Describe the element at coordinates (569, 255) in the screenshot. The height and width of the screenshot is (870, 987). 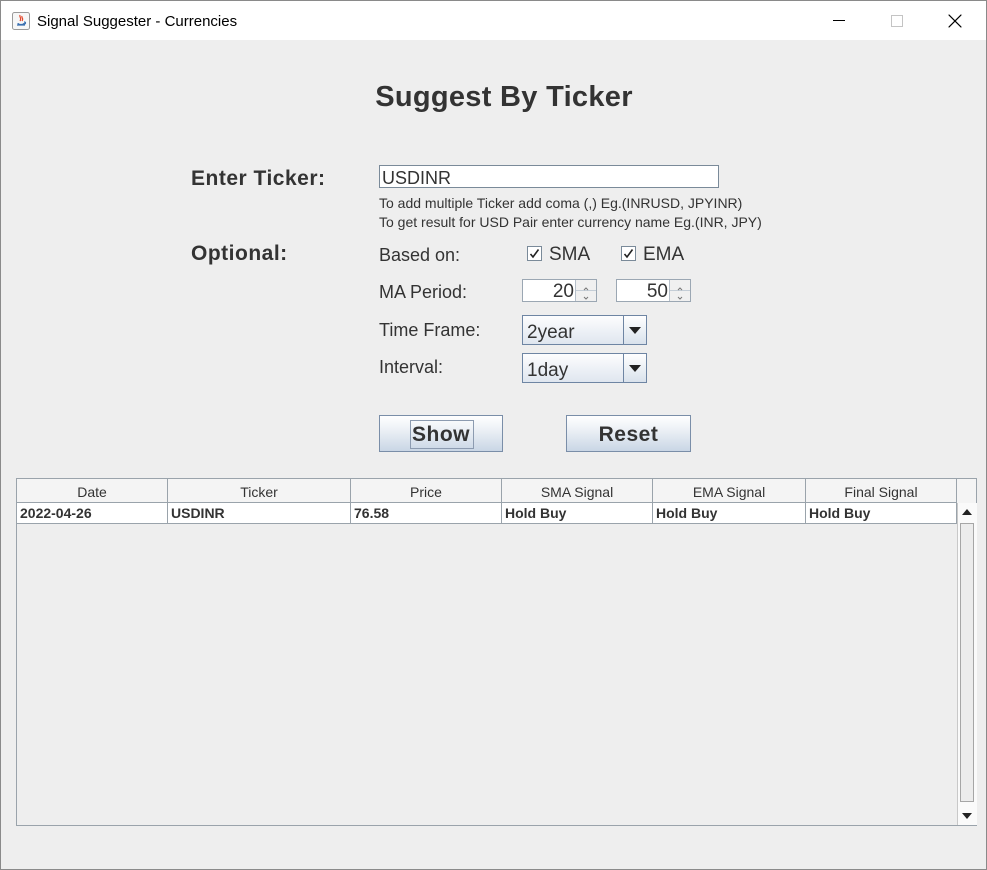
I see `sma-checkbox-label: SMA` at that location.